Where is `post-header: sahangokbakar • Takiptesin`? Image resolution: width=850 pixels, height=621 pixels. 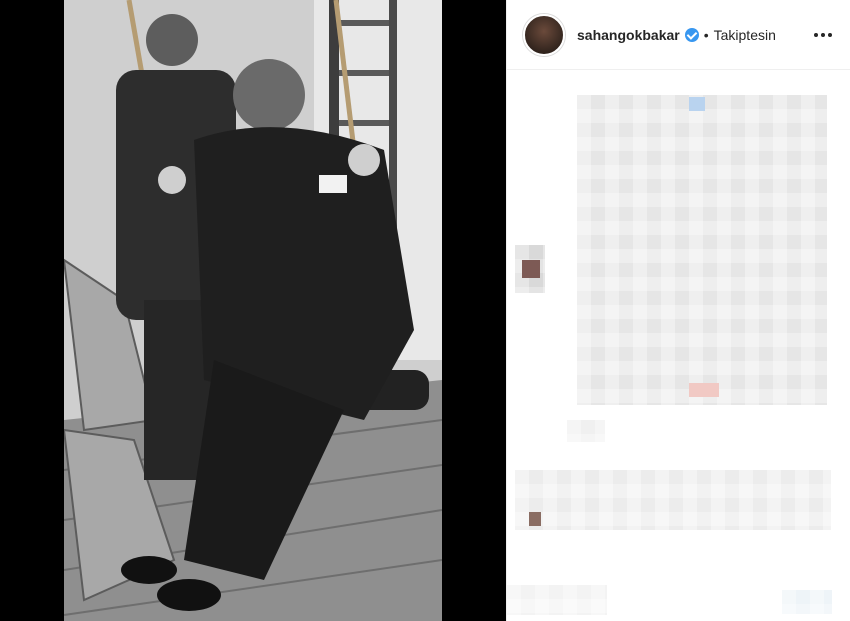
post-header: sahangokbakar • Takiptesin is located at coordinates (678, 35).